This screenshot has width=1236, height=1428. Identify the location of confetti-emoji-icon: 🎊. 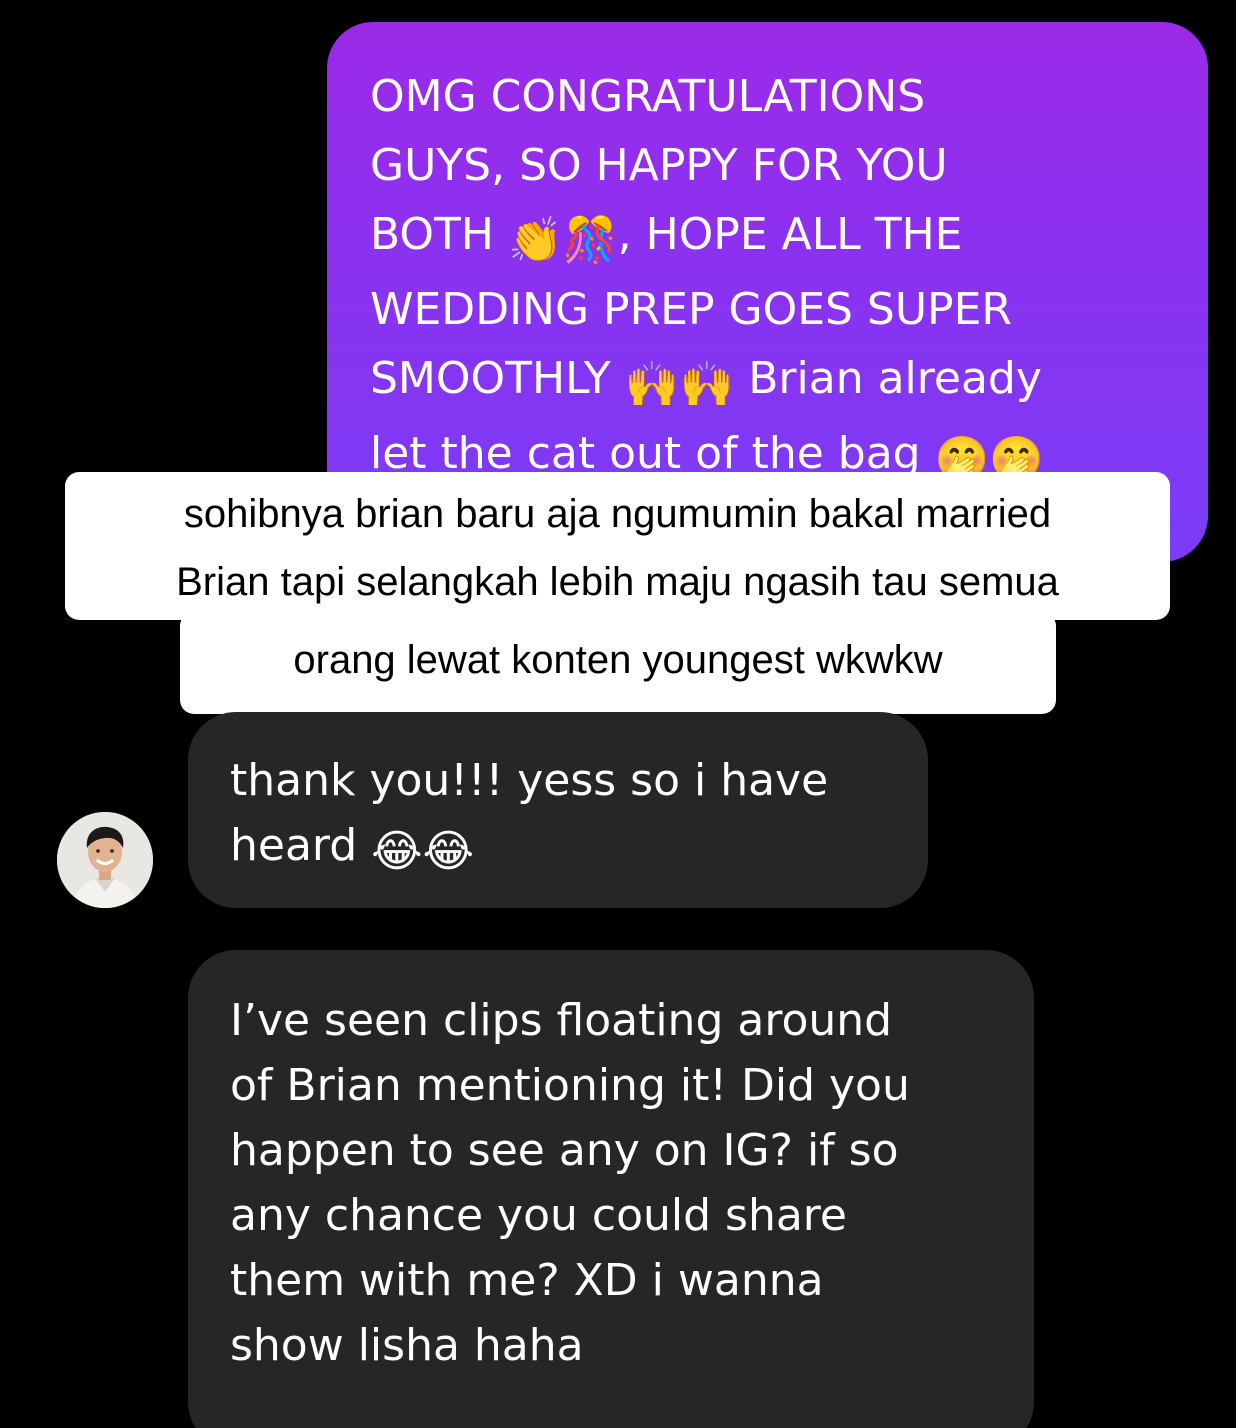
(590, 240).